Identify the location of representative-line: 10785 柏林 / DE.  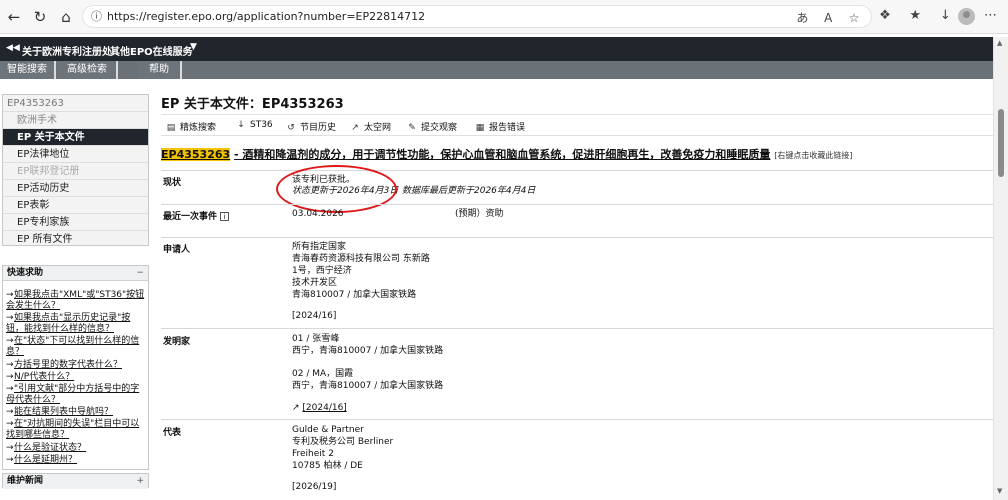
(327, 466).